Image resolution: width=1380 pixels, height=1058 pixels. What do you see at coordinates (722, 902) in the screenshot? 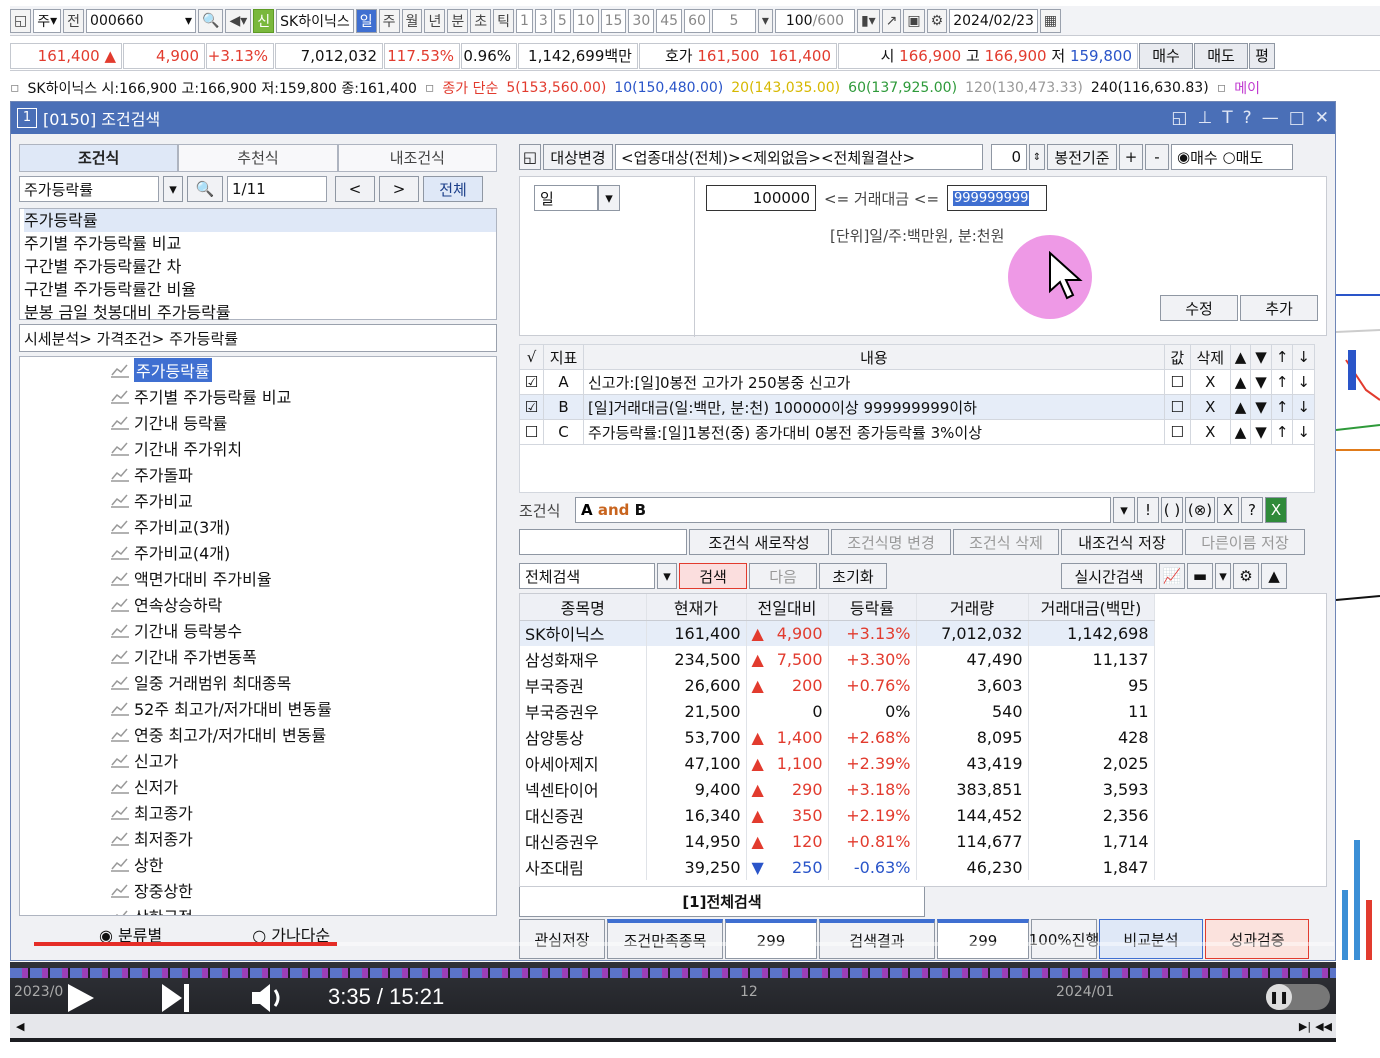
I see `tab-all-search: [1]전체검색` at bounding box center [722, 902].